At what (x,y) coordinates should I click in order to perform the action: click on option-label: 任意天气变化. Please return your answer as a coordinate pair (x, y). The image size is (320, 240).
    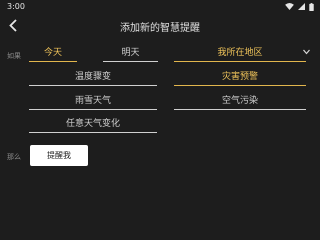
    Looking at the image, I should click on (92, 124).